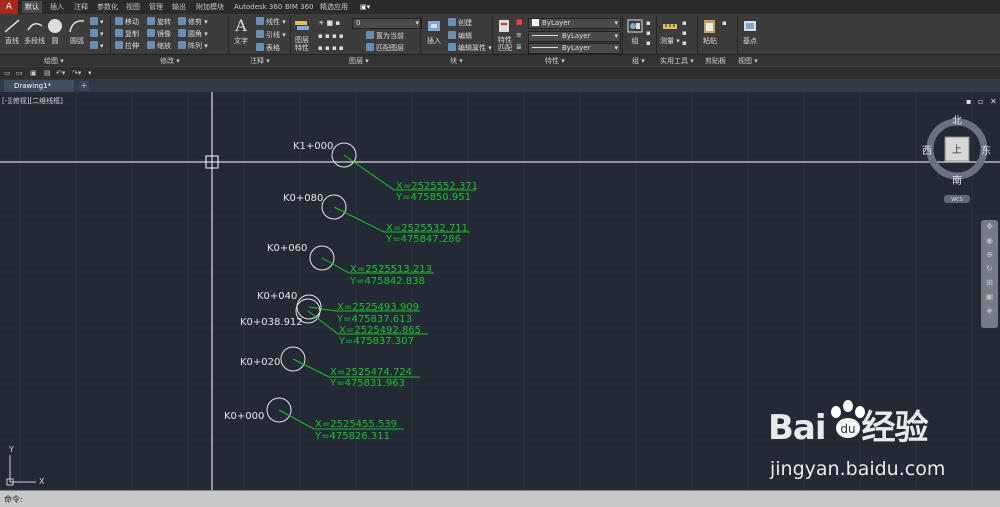 The image size is (1000, 507). What do you see at coordinates (423, 239) in the screenshot?
I see `station-y-coordinate: Y=475847.286` at bounding box center [423, 239].